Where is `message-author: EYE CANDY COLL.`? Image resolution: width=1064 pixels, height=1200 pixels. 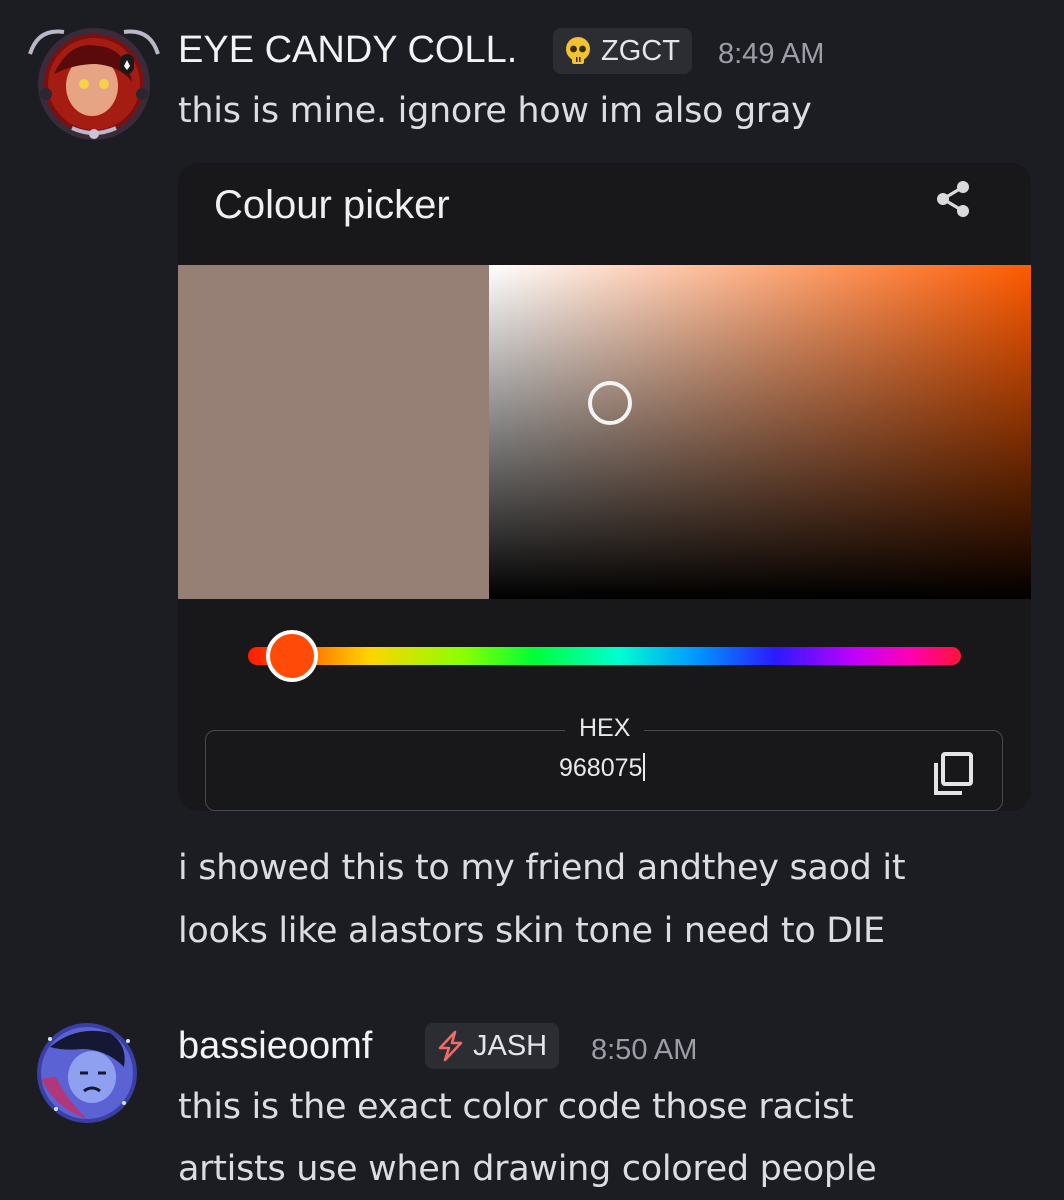 message-author: EYE CANDY COLL. is located at coordinates (347, 50).